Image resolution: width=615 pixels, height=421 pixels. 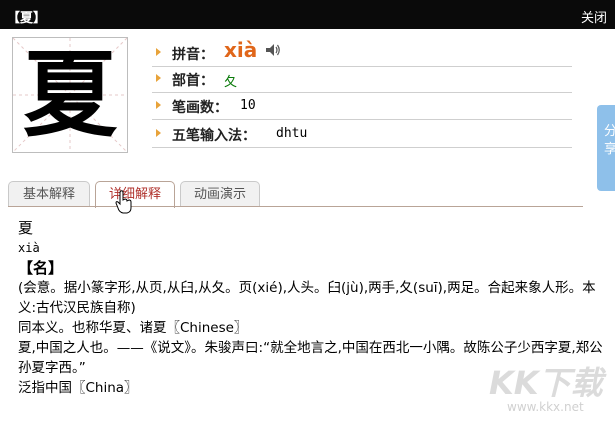 I want to click on tab-basic-explanation: 基本解释, so click(x=49, y=194).